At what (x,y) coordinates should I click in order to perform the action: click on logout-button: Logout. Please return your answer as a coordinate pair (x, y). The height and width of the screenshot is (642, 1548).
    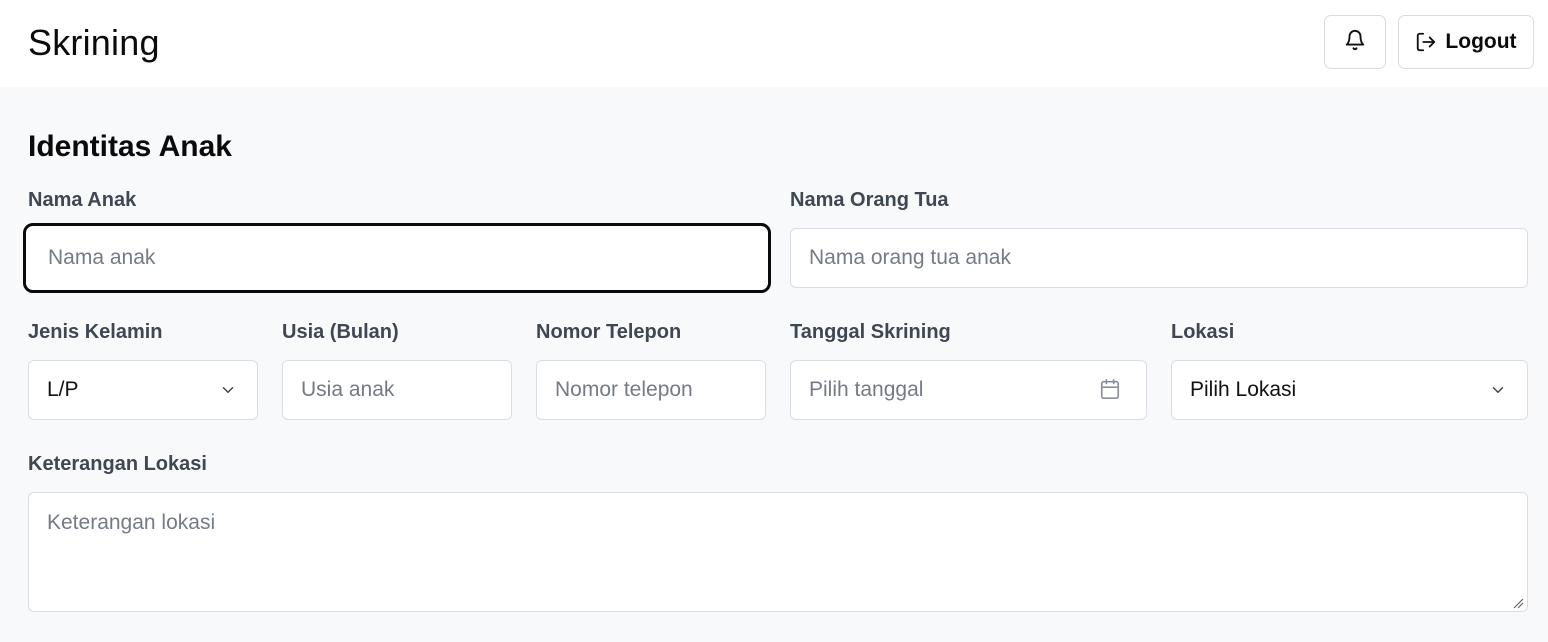
    Looking at the image, I should click on (1466, 42).